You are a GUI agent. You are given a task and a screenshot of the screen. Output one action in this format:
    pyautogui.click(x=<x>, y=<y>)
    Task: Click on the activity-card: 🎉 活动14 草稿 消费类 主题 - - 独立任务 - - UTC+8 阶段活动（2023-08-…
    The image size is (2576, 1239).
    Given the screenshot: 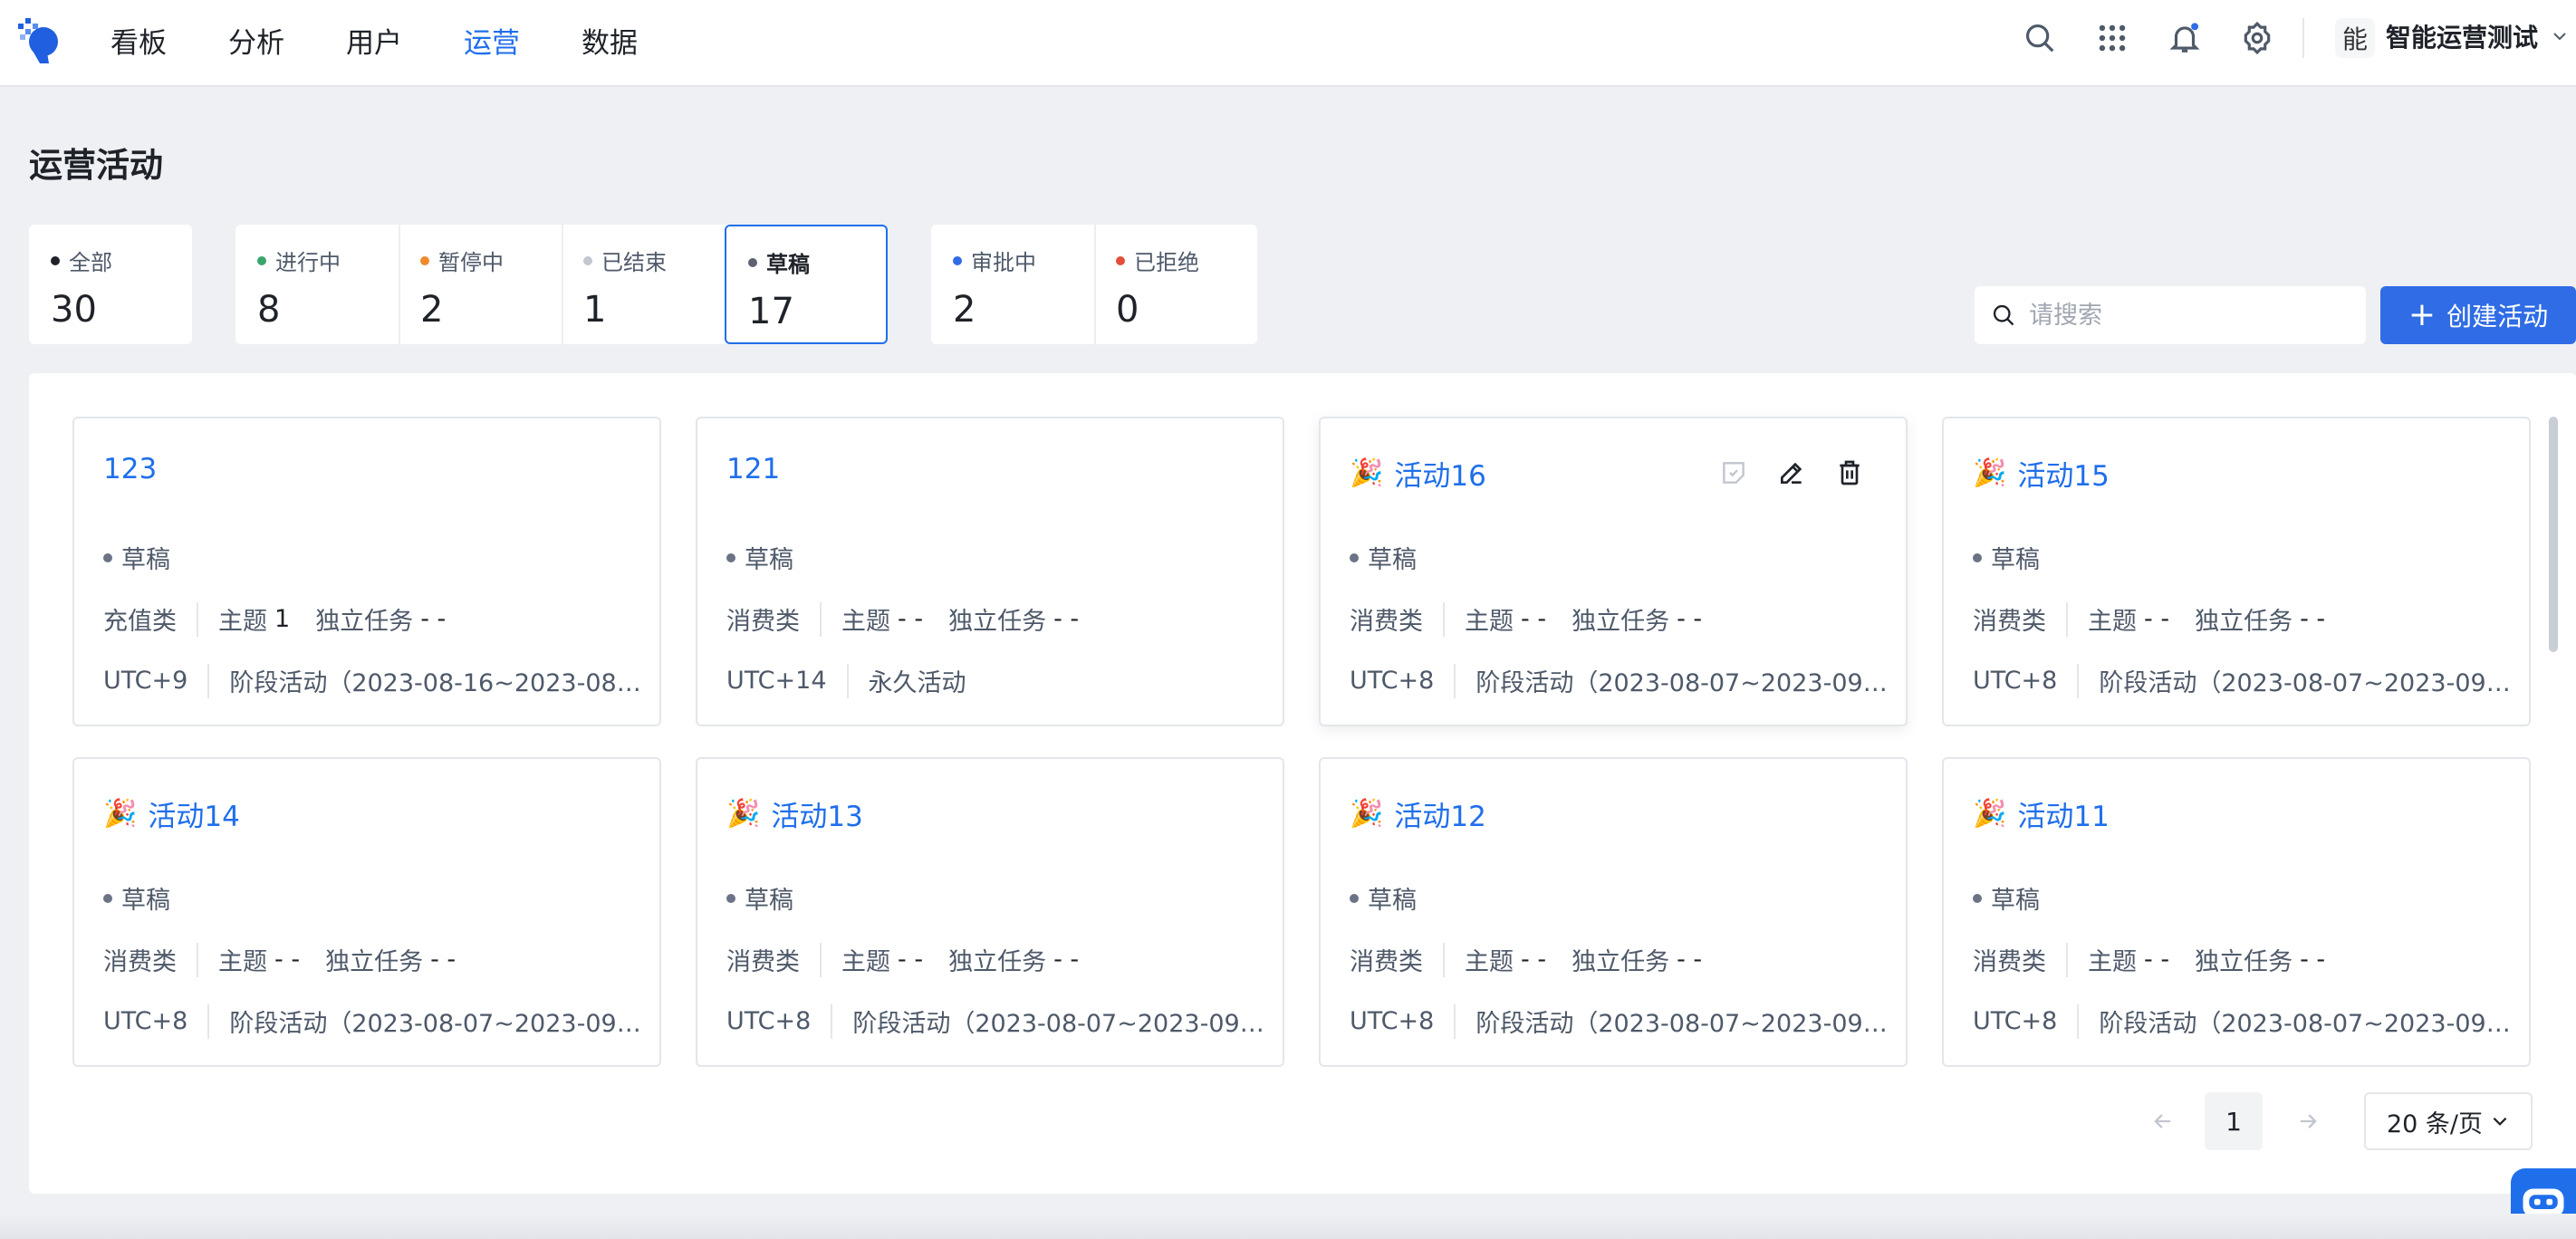 What is the action you would take?
    pyautogui.click(x=366, y=912)
    